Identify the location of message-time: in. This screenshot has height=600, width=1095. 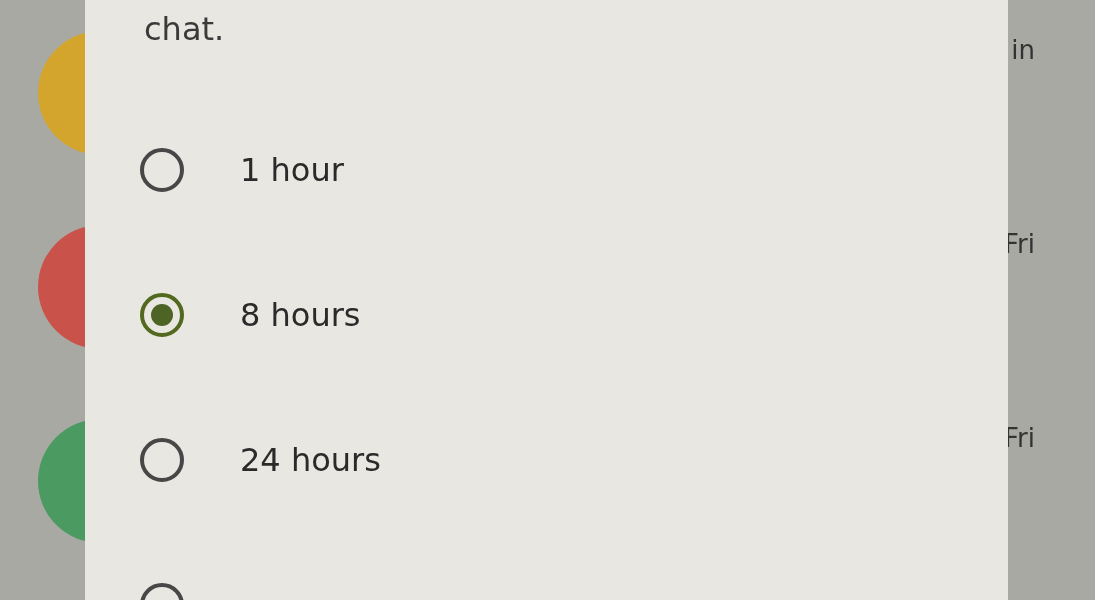
(1023, 50).